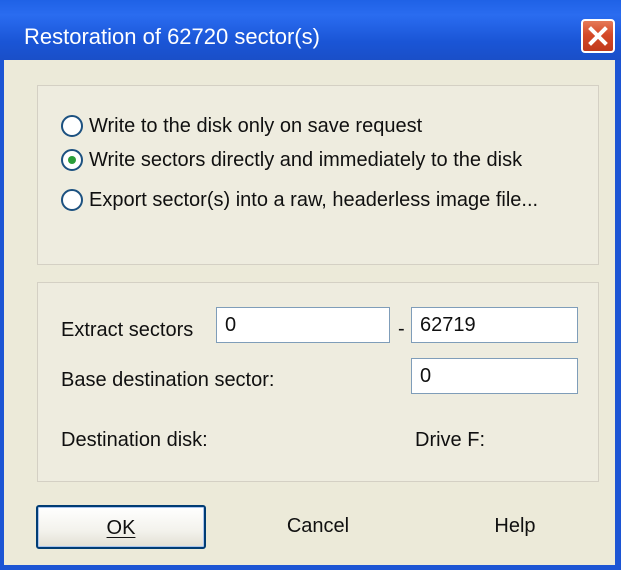 This screenshot has width=621, height=570. I want to click on close-icon, so click(598, 36).